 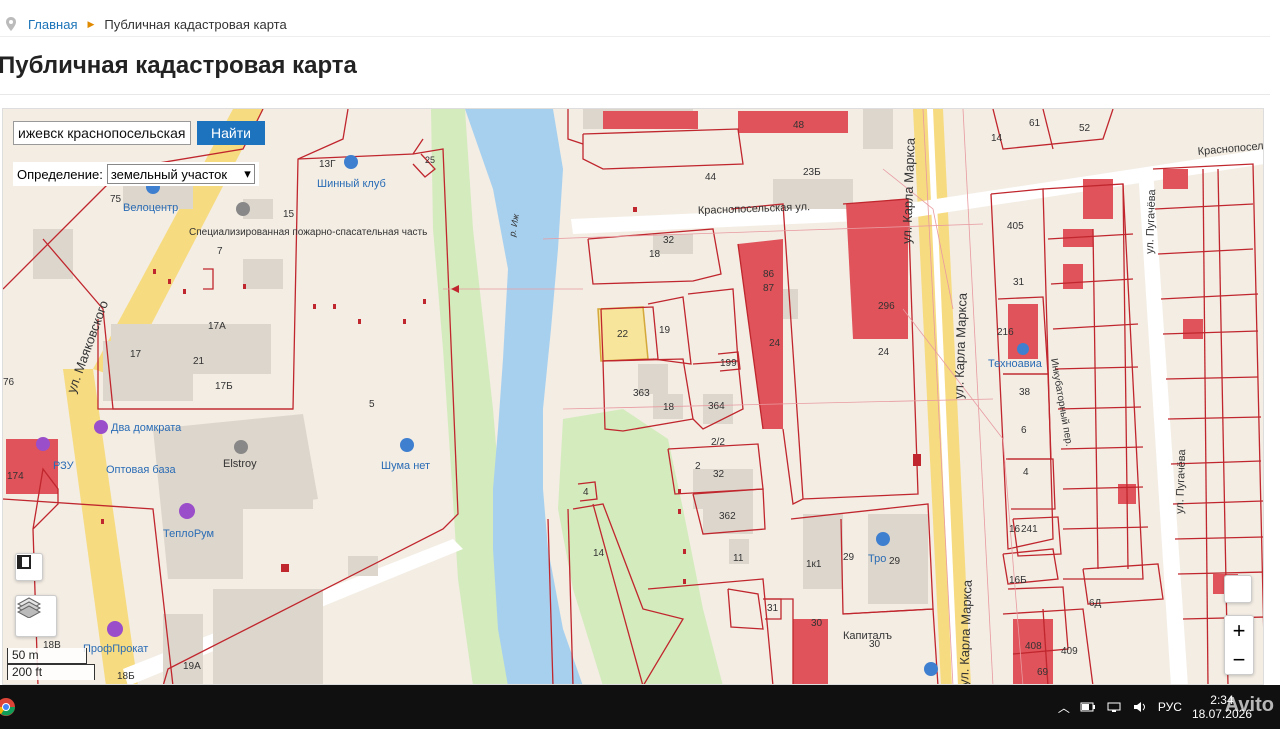 I want to click on parcel-number: 19А, so click(x=192, y=666).